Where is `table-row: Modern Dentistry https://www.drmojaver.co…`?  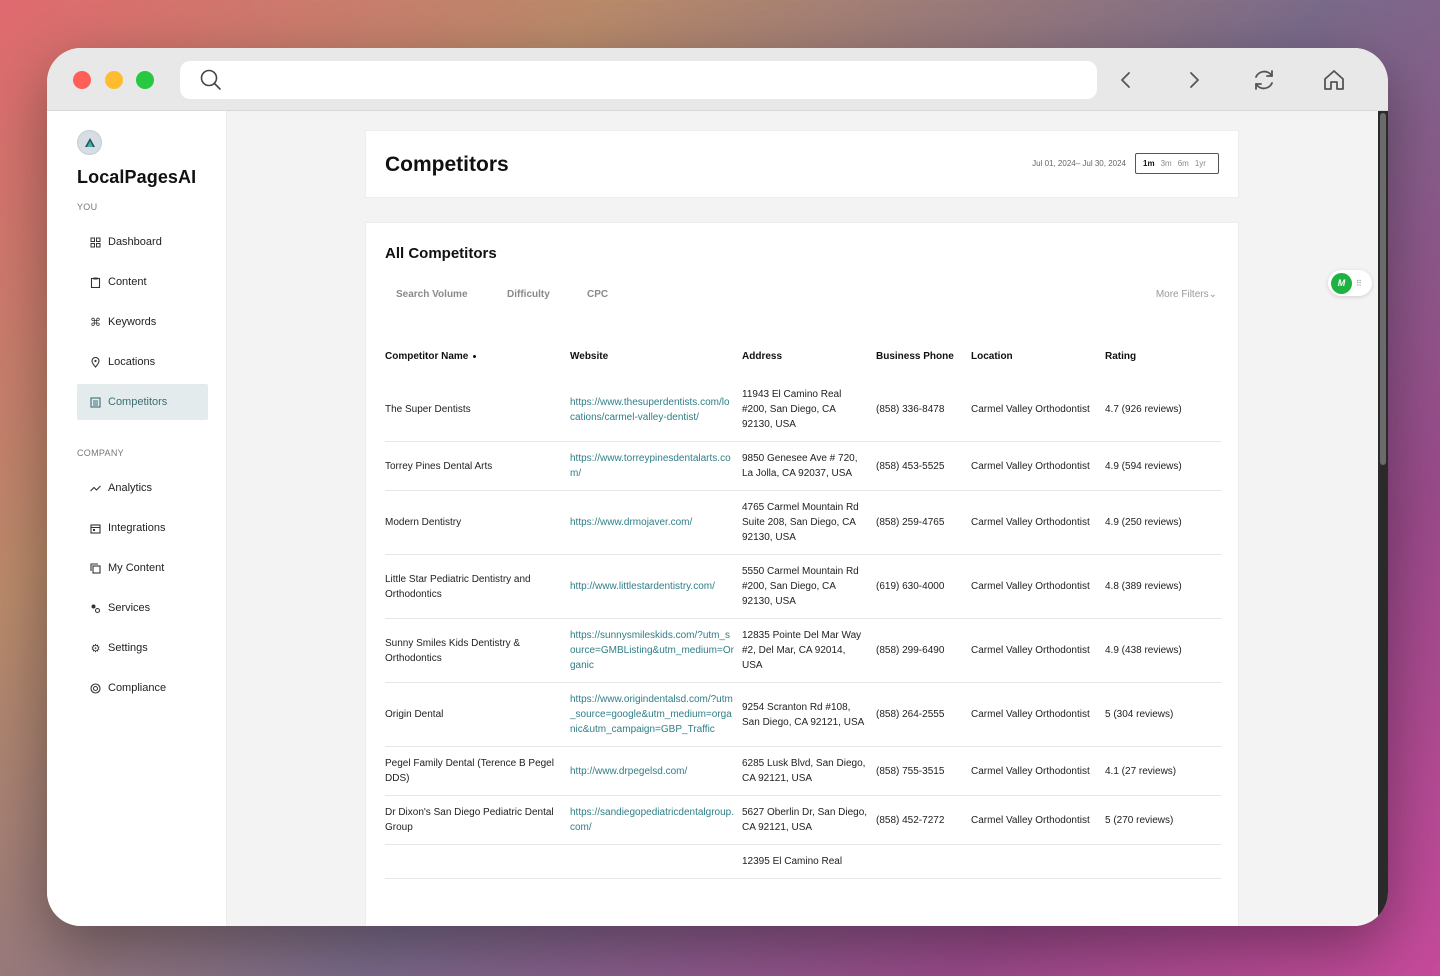 table-row: Modern Dentistry https://www.drmojaver.co… is located at coordinates (803, 522).